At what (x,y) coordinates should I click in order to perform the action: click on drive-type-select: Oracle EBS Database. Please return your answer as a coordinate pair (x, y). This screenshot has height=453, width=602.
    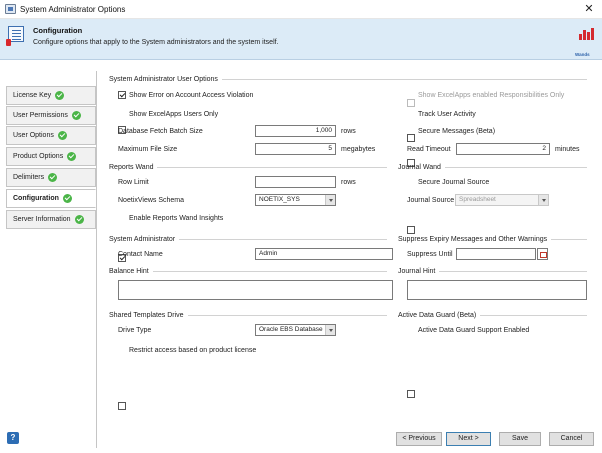
    Looking at the image, I should click on (295, 330).